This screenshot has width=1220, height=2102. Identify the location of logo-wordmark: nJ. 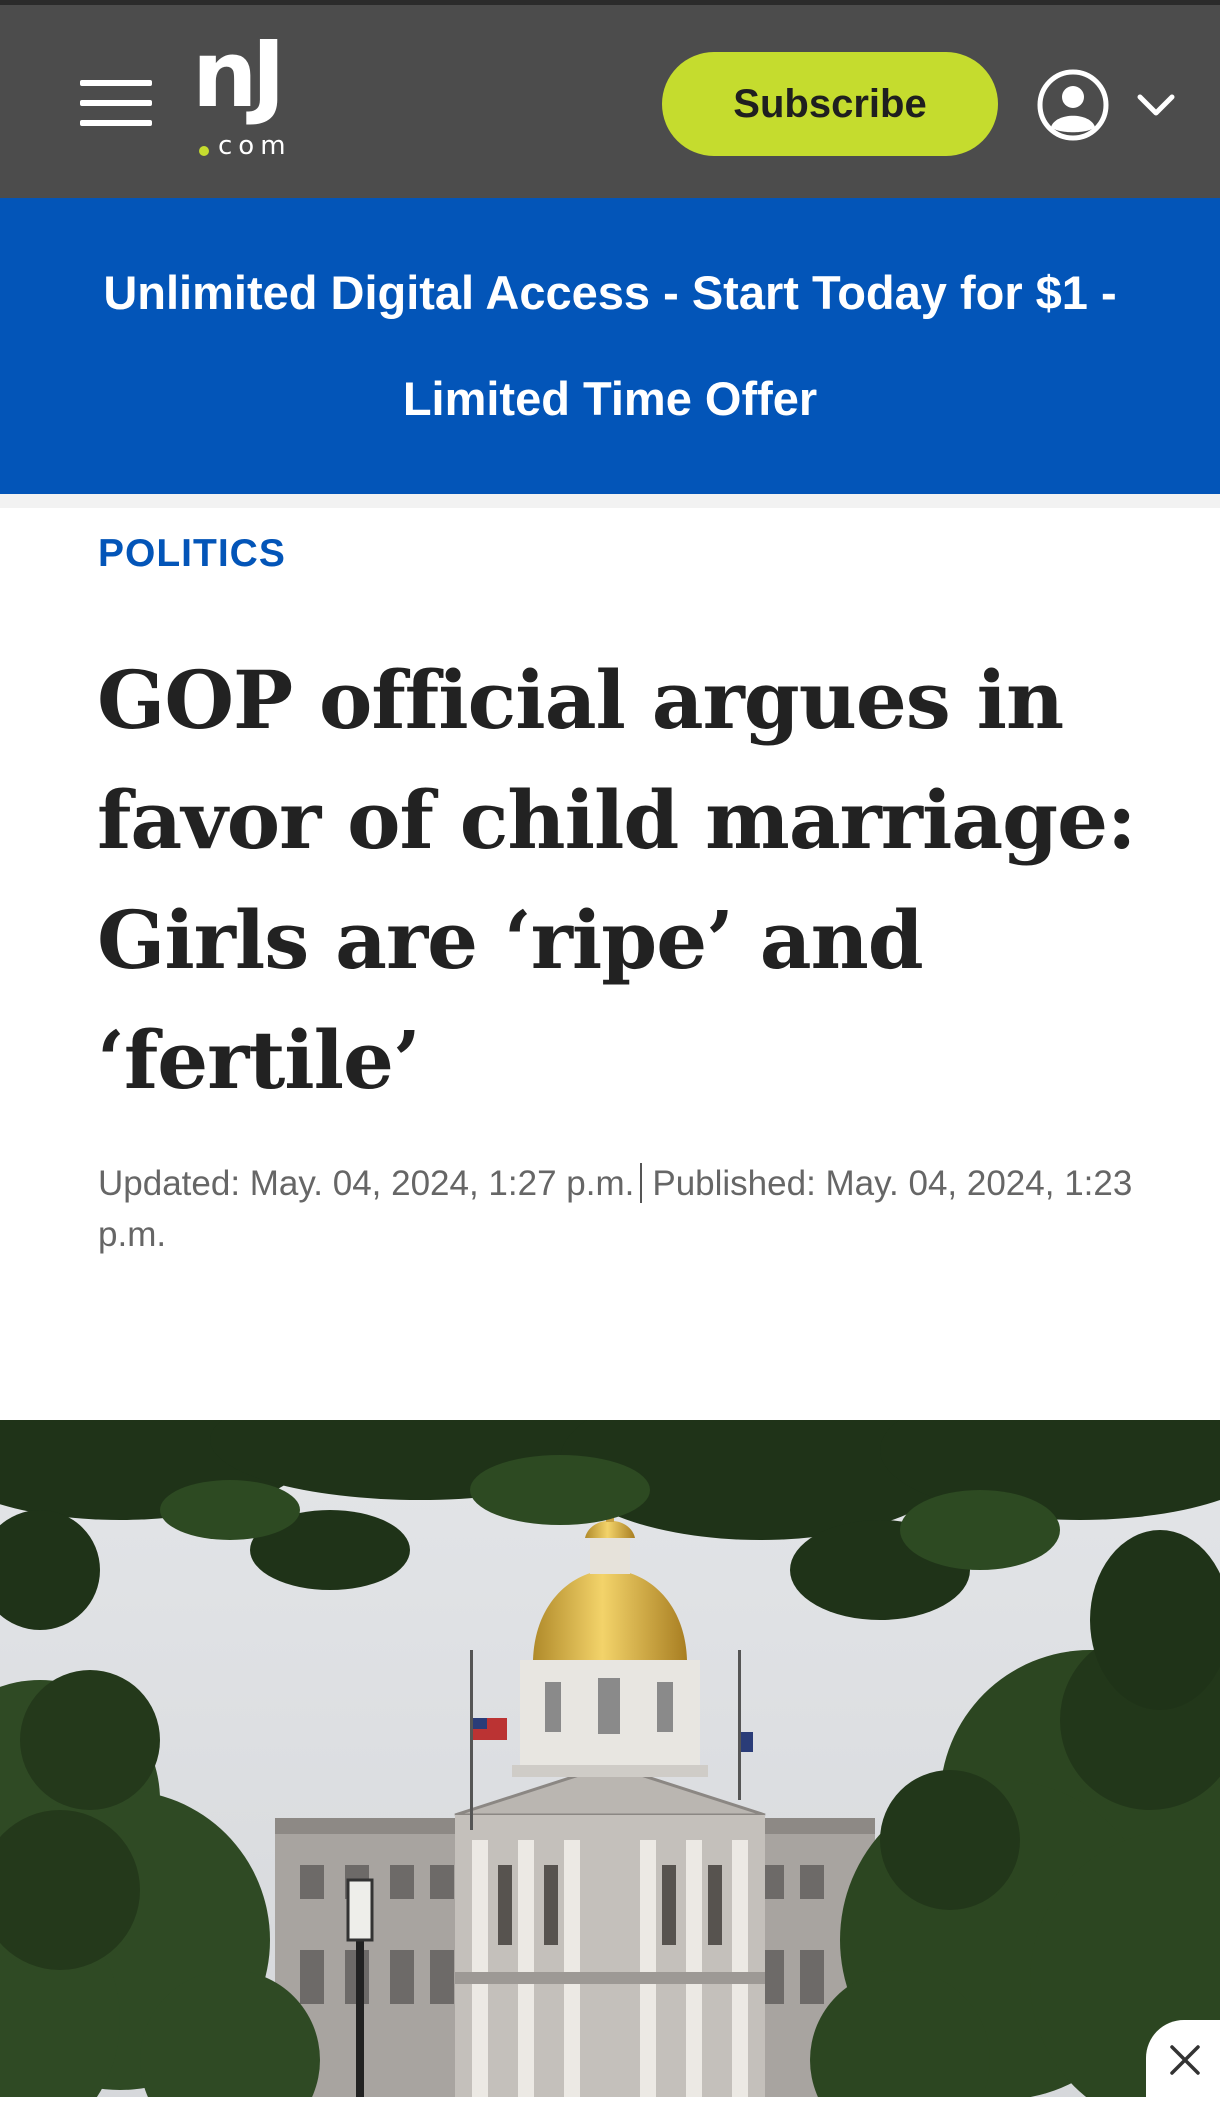
(239, 74).